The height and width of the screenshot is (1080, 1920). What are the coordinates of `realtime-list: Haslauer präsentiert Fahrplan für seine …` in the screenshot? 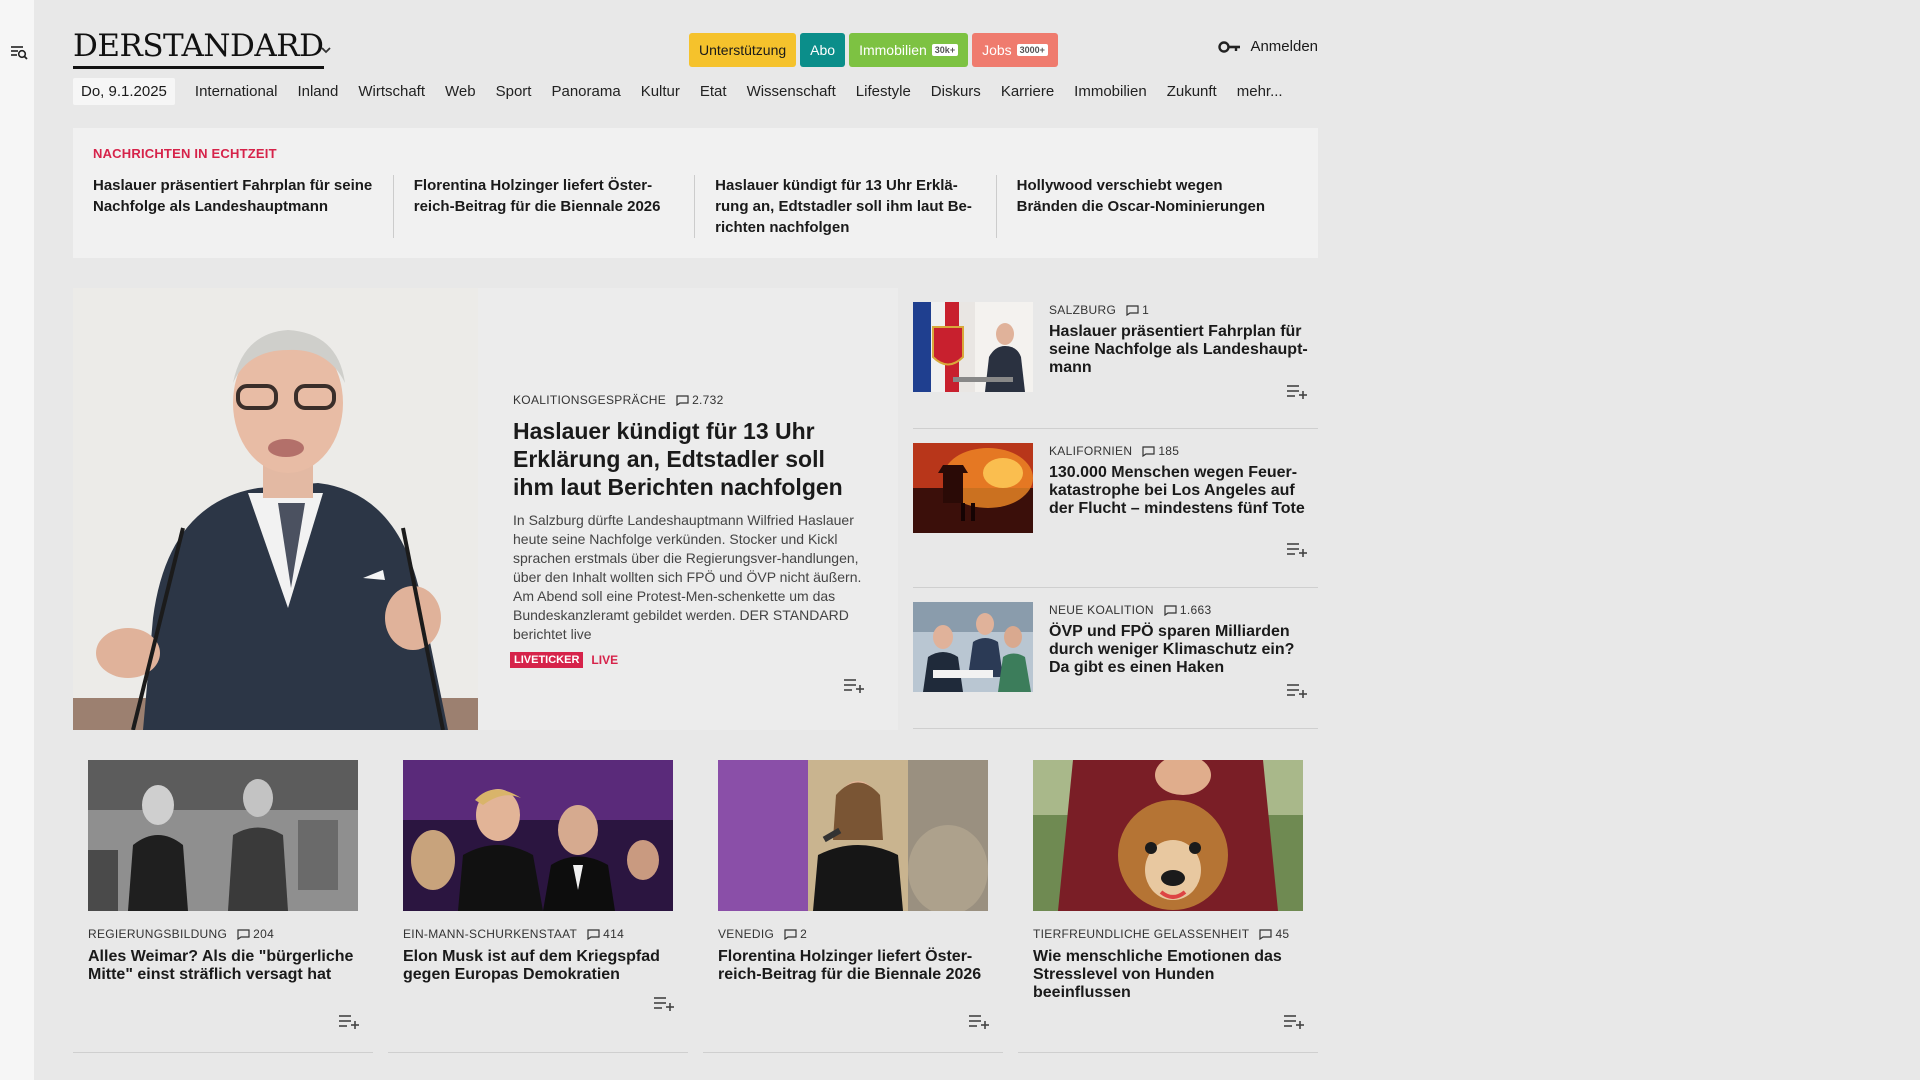 It's located at (695, 206).